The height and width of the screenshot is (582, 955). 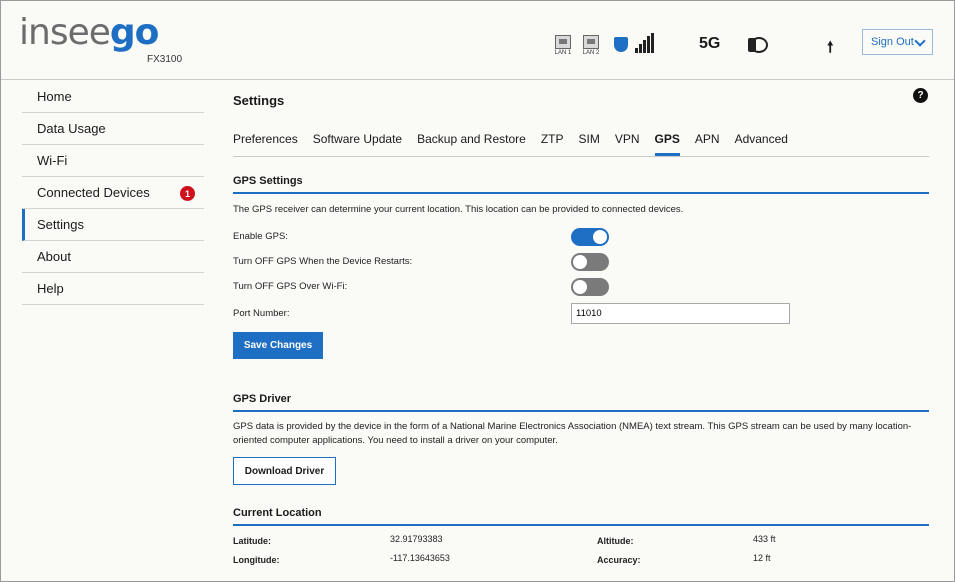 What do you see at coordinates (477, 40) in the screenshot?
I see `top-header: inseego FX3100 LAN 1 LAN 2 5G 🠕 Sign Out` at bounding box center [477, 40].